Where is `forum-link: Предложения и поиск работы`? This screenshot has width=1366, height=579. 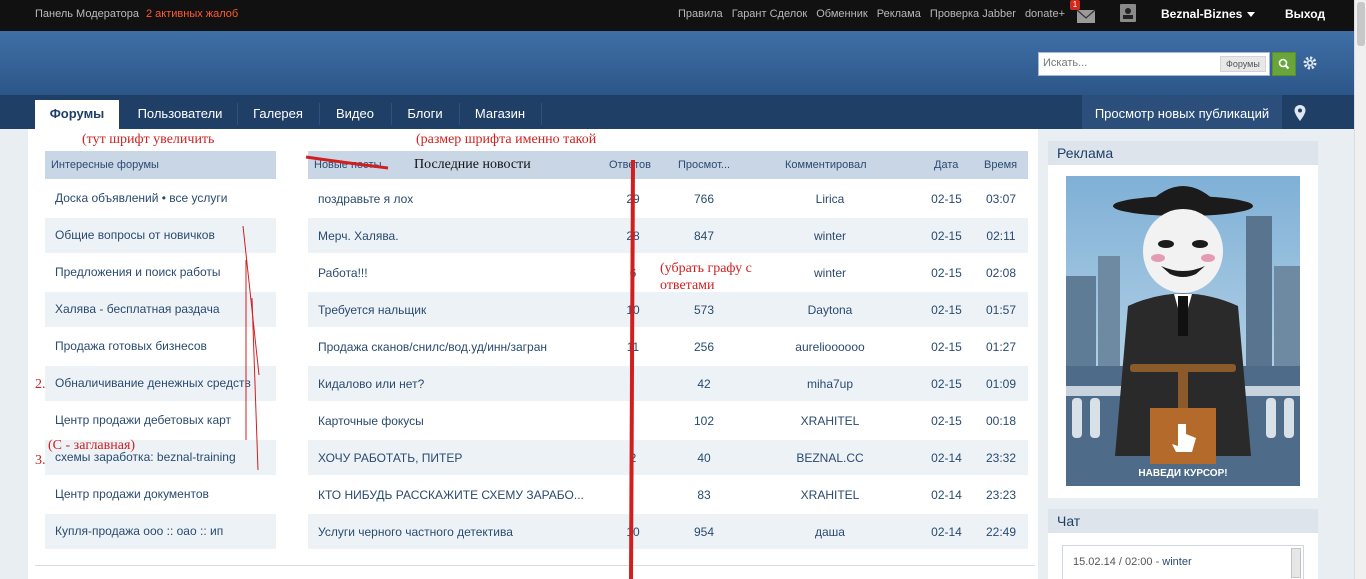
forum-link: Предложения и поиск работы is located at coordinates (160, 272).